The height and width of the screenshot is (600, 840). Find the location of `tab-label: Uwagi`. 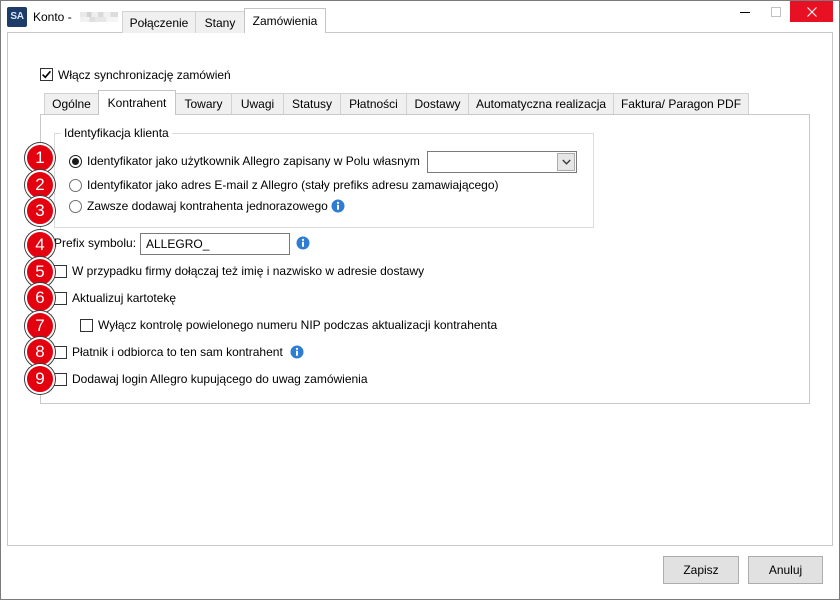

tab-label: Uwagi is located at coordinates (257, 104).